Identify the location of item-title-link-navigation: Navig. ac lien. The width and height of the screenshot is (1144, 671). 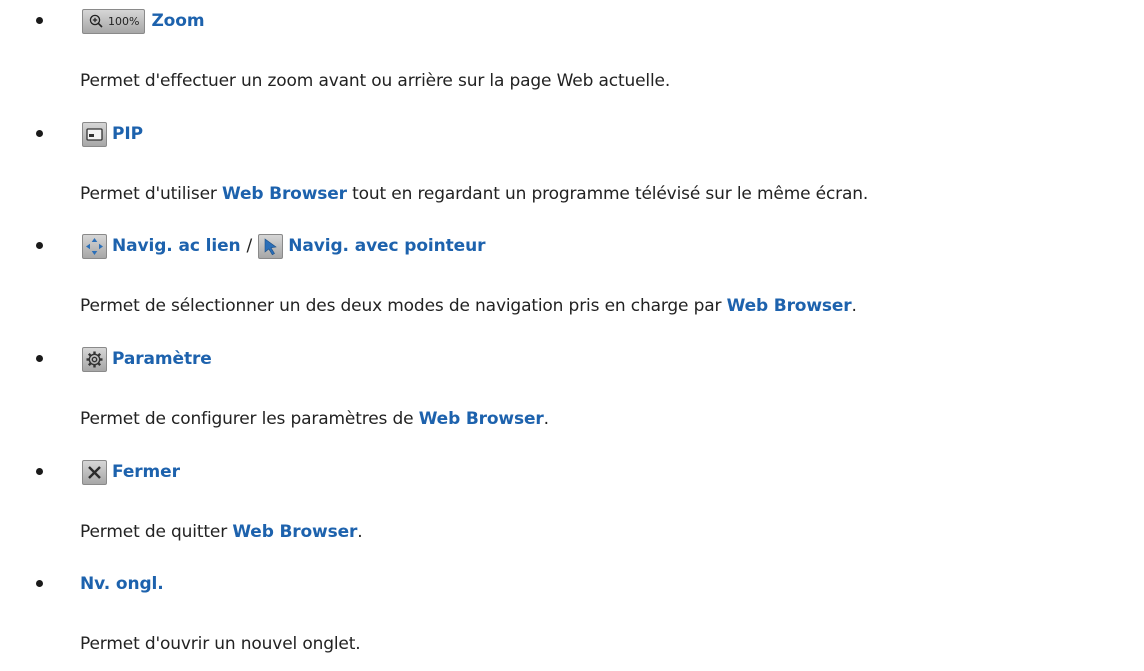
(176, 246).